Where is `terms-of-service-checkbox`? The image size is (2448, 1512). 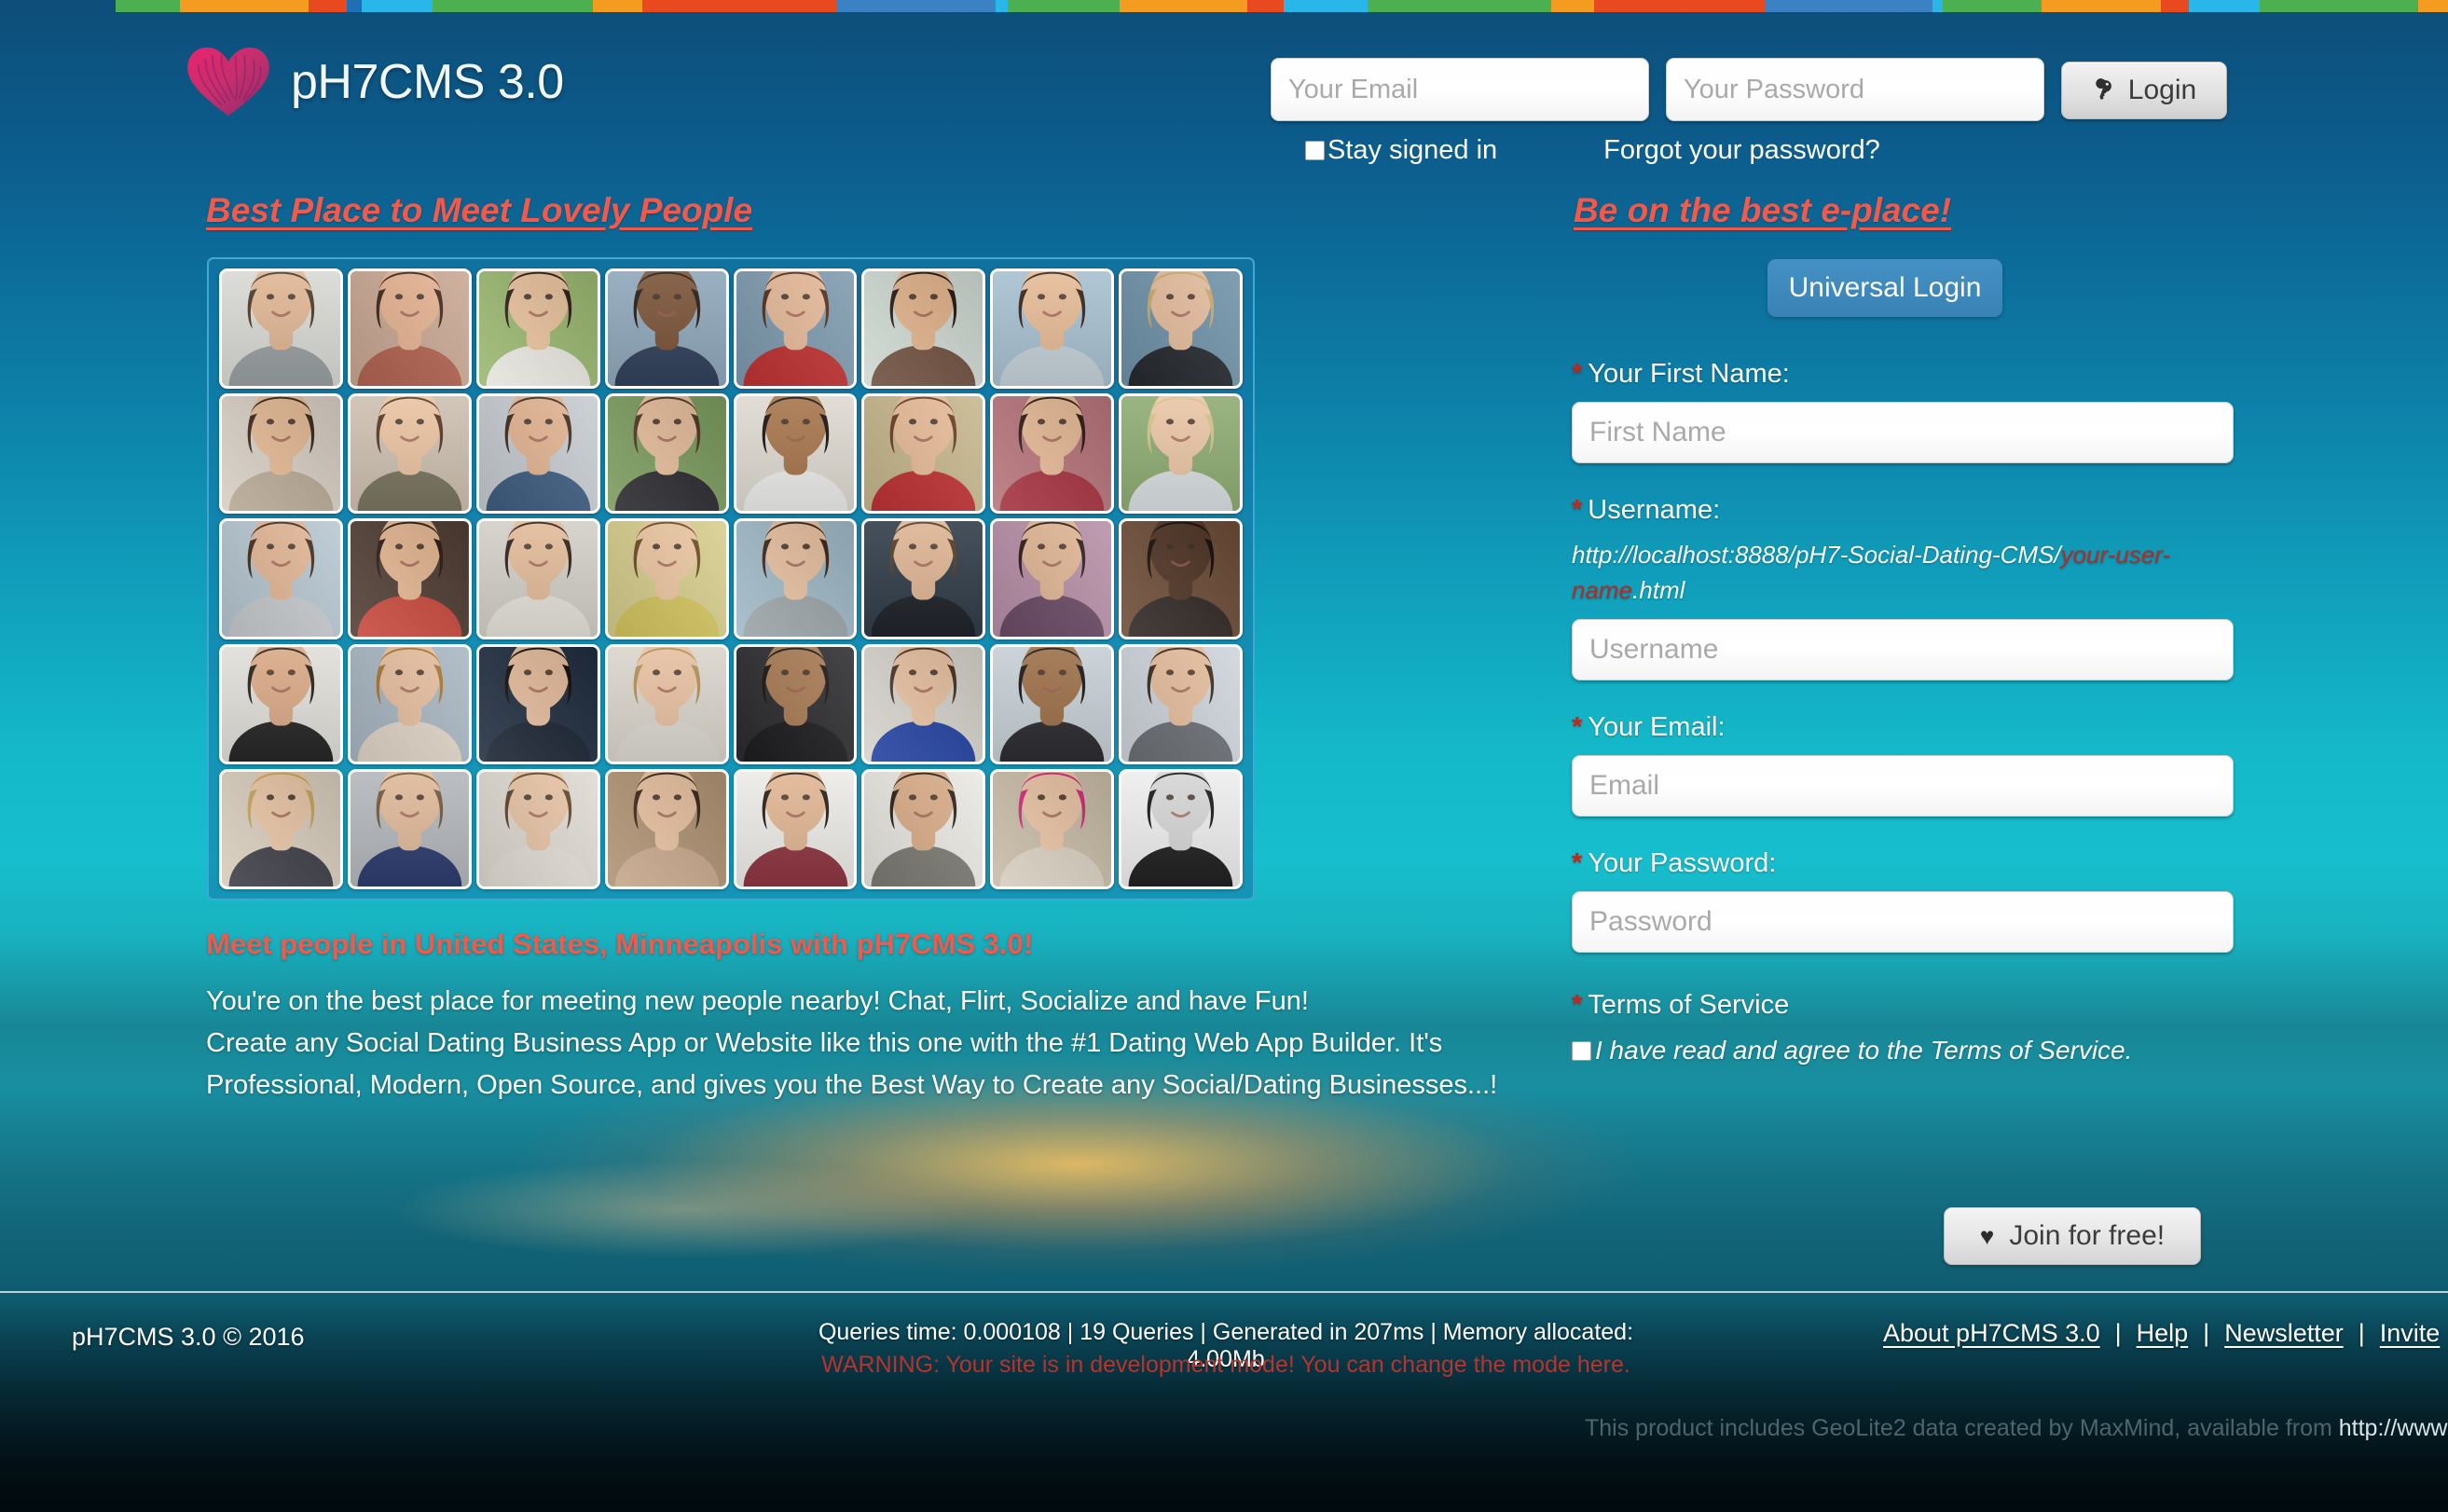 terms-of-service-checkbox is located at coordinates (1581, 1050).